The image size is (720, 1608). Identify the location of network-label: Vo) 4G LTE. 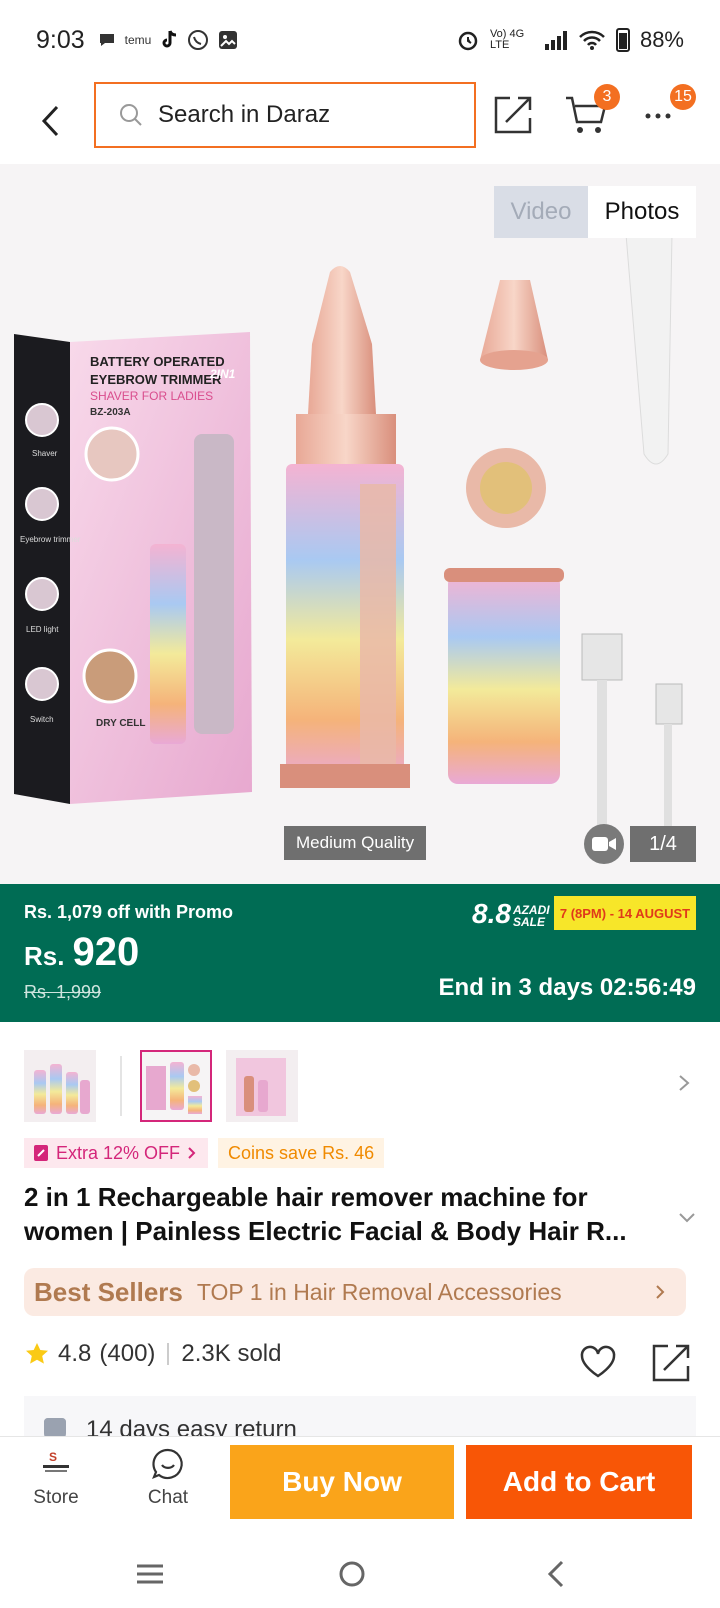
(507, 39).